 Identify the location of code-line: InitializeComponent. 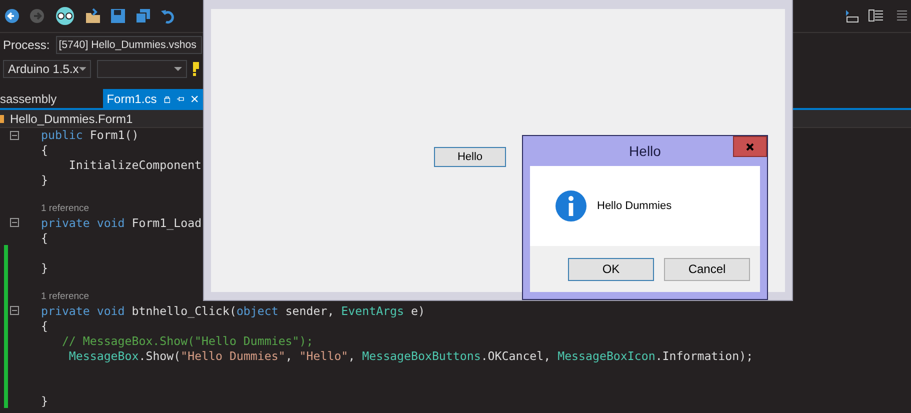
(135, 165).